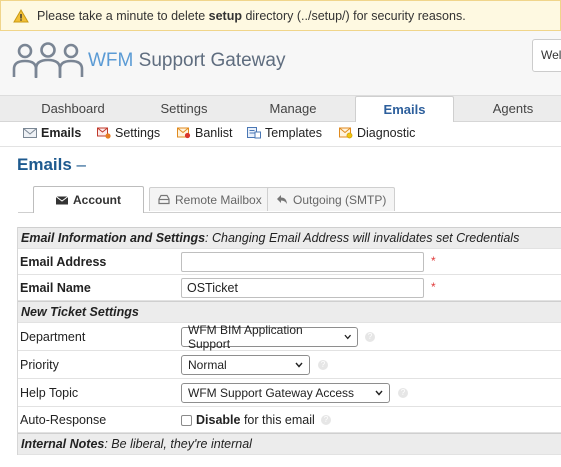 Image resolution: width=561 pixels, height=467 pixels. I want to click on tab-settings: Settings, so click(184, 109).